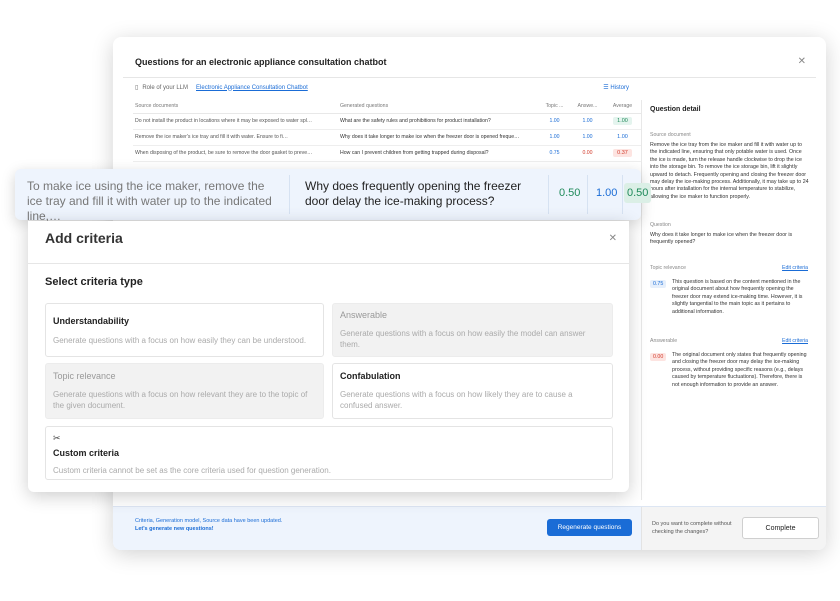  I want to click on modal-subtitle: Select criteria type, so click(94, 282).